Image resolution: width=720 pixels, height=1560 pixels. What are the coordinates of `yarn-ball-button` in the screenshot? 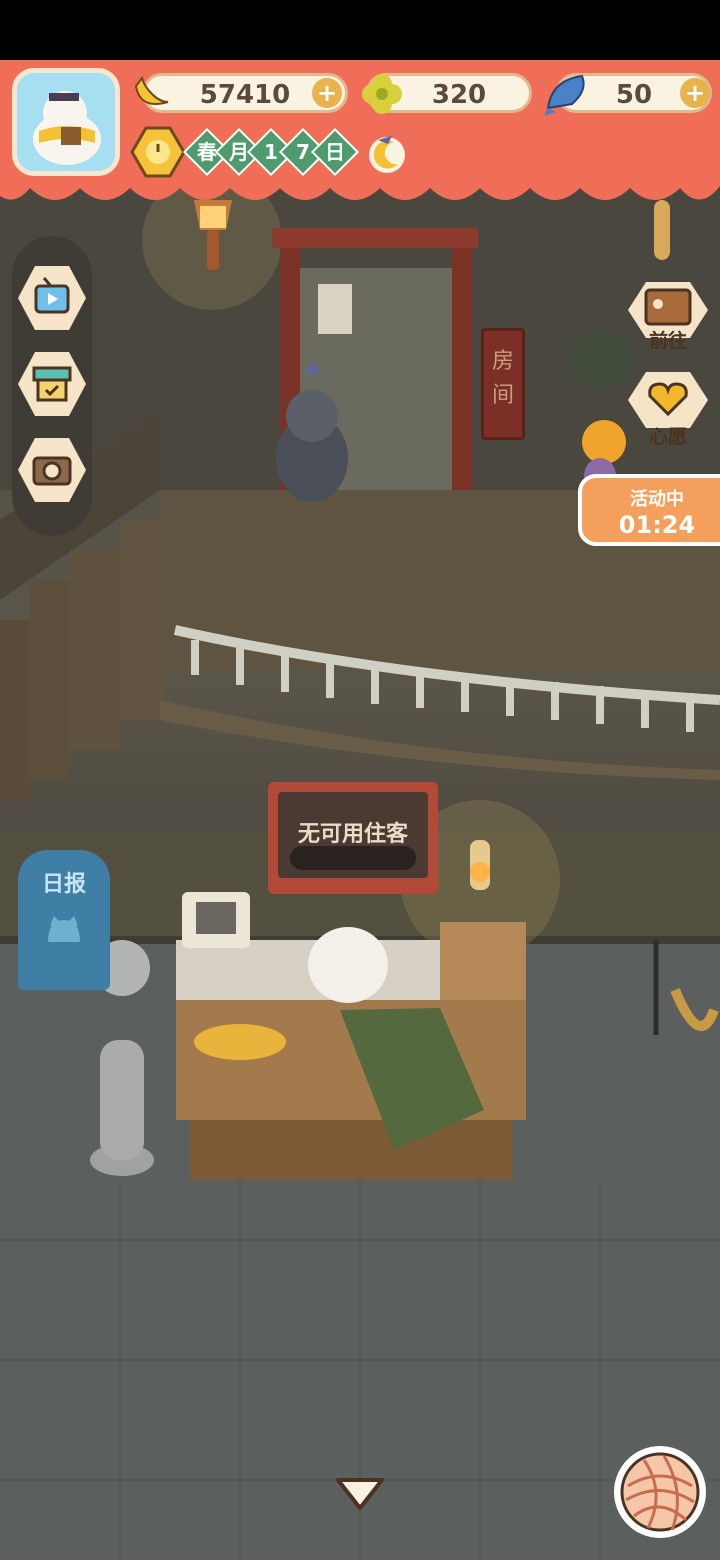 It's located at (660, 1492).